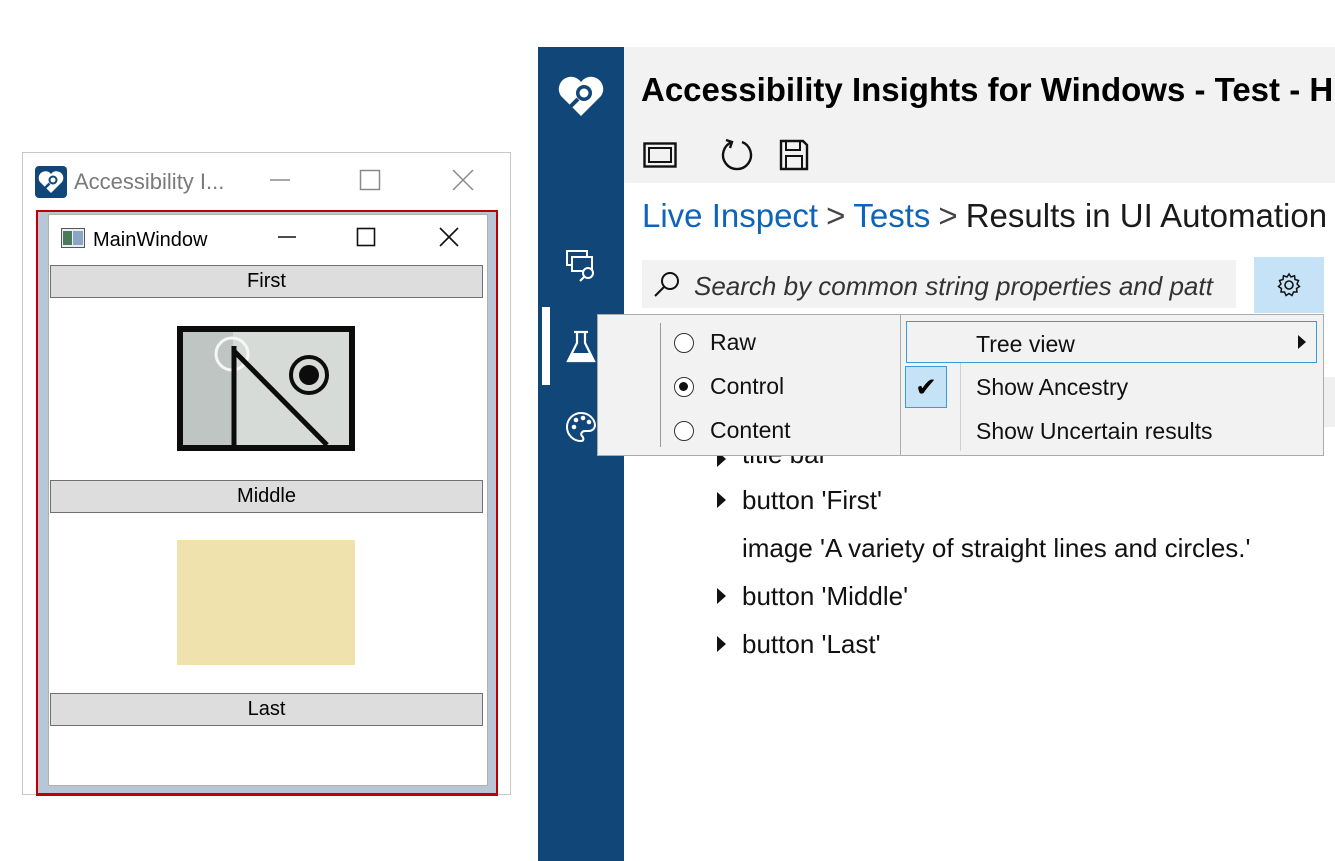 The height and width of the screenshot is (861, 1335). I want to click on menu-item-show-uncertain: Show Uncertain results, so click(1111, 430).